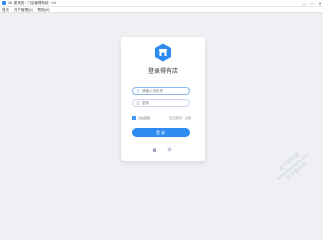  What do you see at coordinates (44, 10) in the screenshot?
I see `menu-item-help: 帮助(H)` at bounding box center [44, 10].